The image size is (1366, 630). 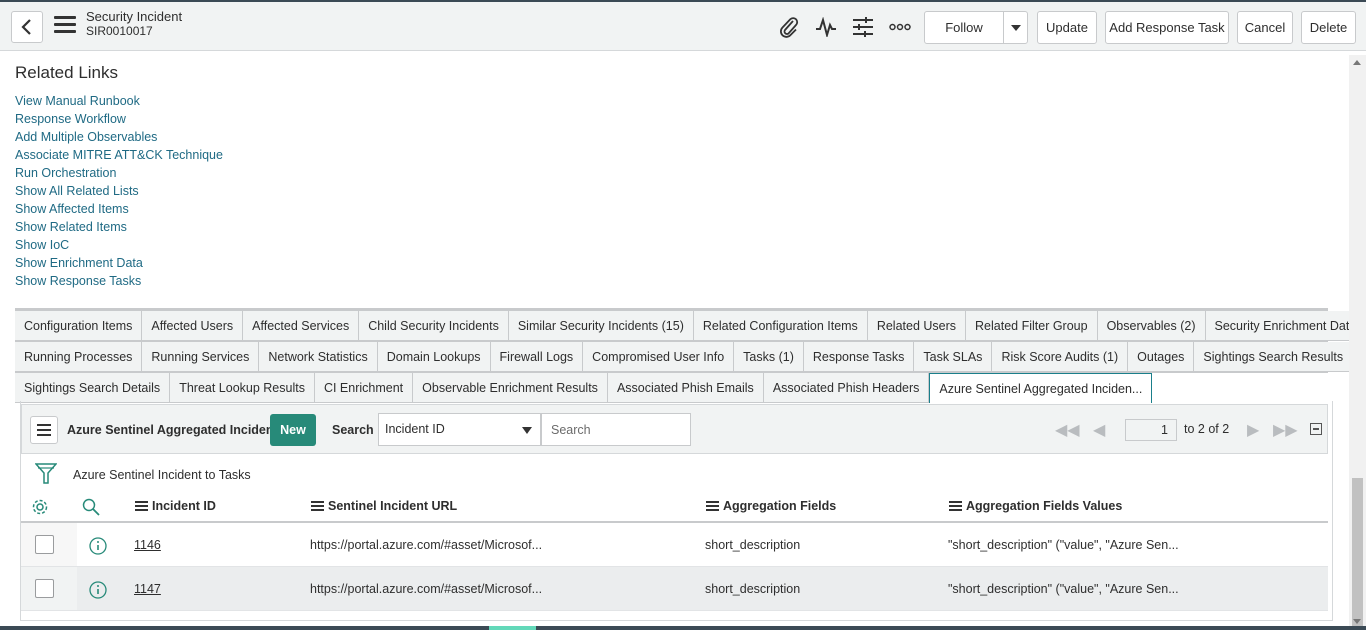 What do you see at coordinates (242, 388) in the screenshot?
I see `tab-threat-lookup-results: Threat Lookup Results` at bounding box center [242, 388].